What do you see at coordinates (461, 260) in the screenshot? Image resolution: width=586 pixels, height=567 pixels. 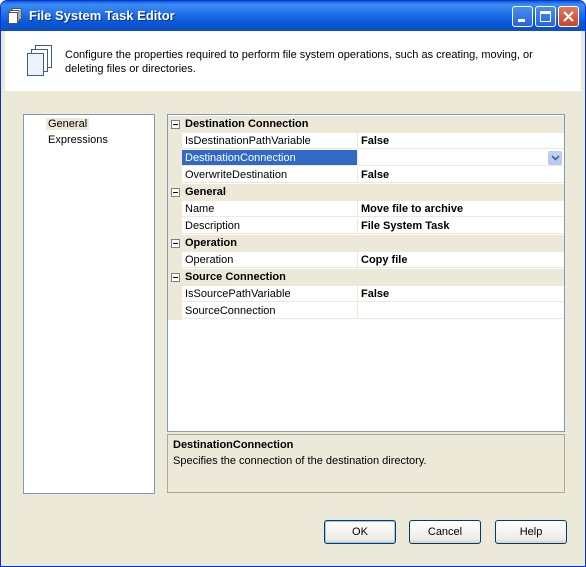 I see `property-value: Copy file` at bounding box center [461, 260].